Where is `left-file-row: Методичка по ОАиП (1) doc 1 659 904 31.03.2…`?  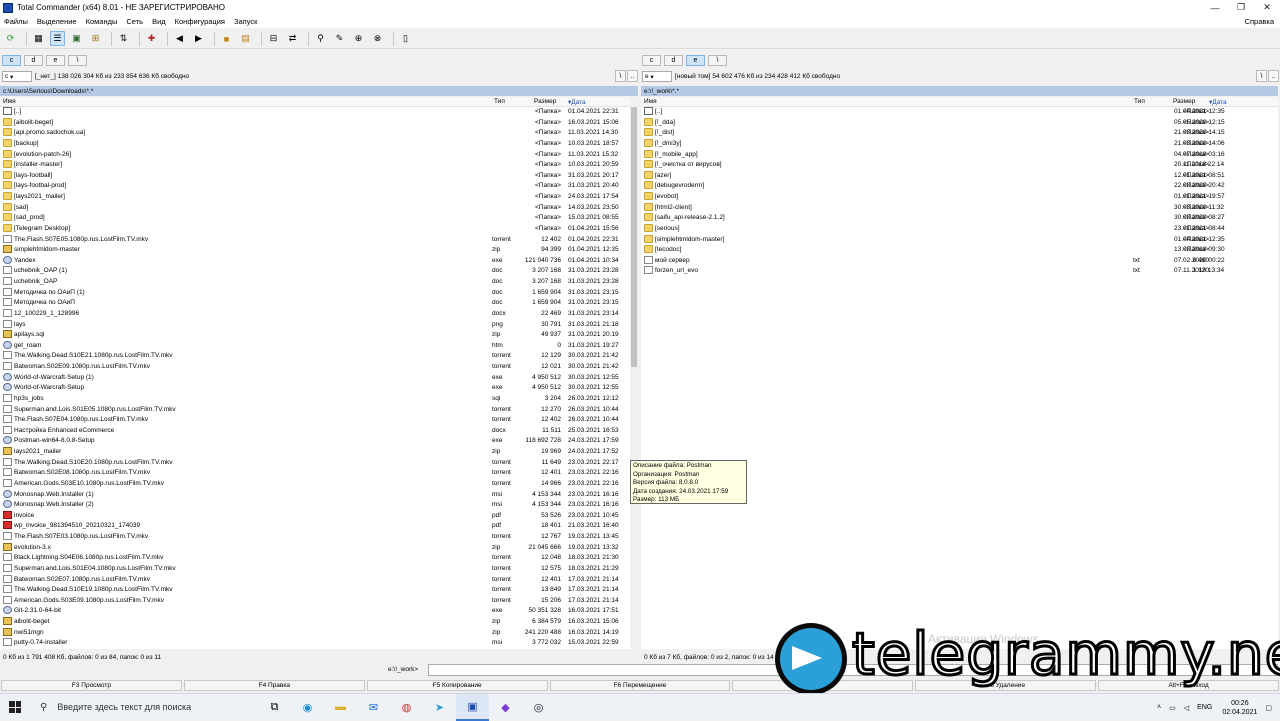
left-file-row: Методичка по ОАиП (1) doc 1 659 904 31.03.2… is located at coordinates (315, 293).